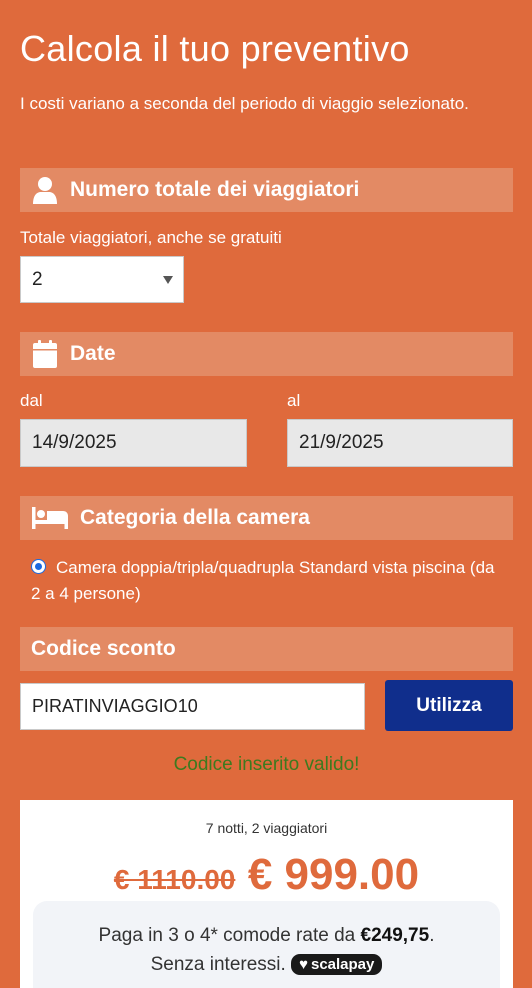  What do you see at coordinates (432, 935) in the screenshot?
I see `scalapay-suffix: .` at bounding box center [432, 935].